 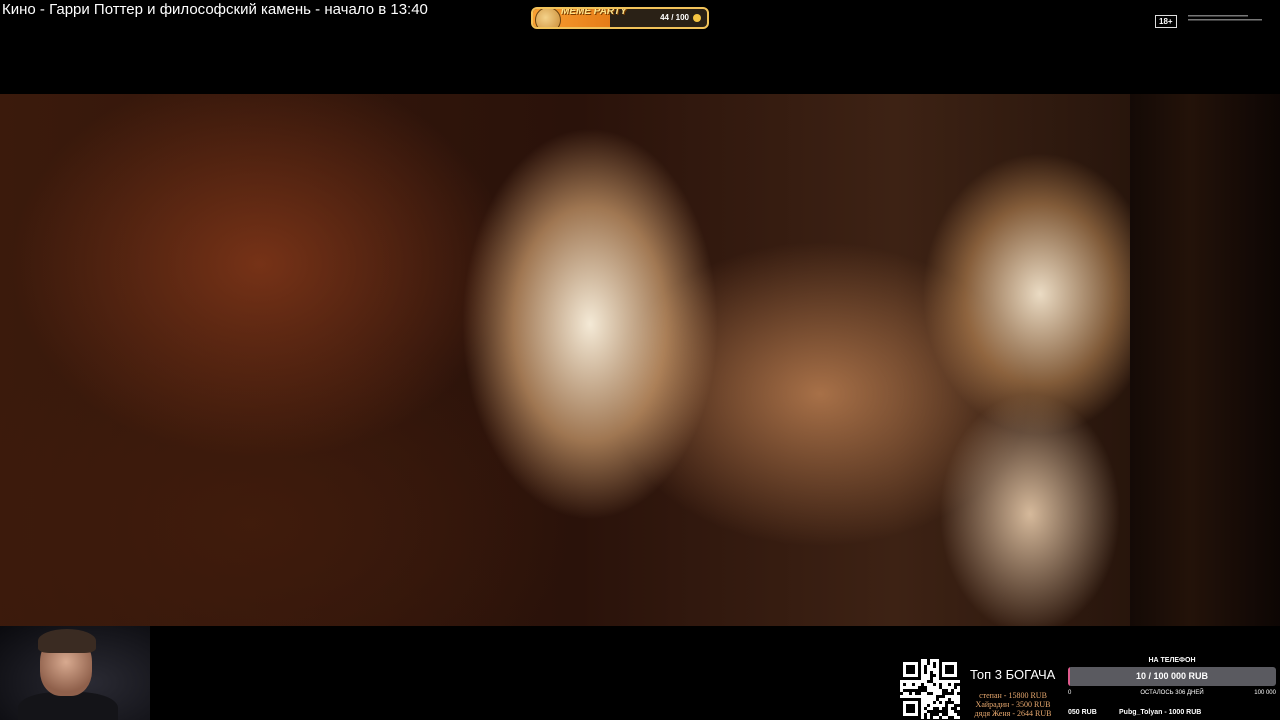 What do you see at coordinates (674, 17) in the screenshot?
I see `meme-party-count: 44 / 100` at bounding box center [674, 17].